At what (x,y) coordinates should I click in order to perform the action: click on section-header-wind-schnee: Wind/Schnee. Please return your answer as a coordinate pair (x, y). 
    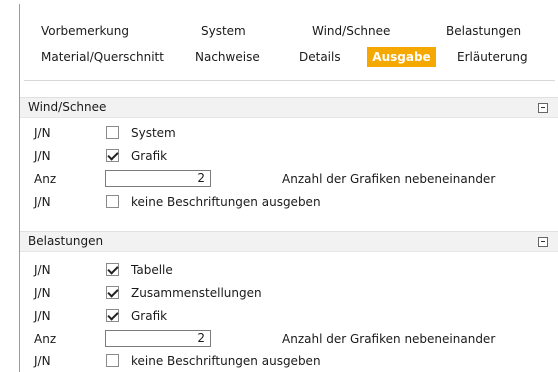
    Looking at the image, I should click on (289, 107).